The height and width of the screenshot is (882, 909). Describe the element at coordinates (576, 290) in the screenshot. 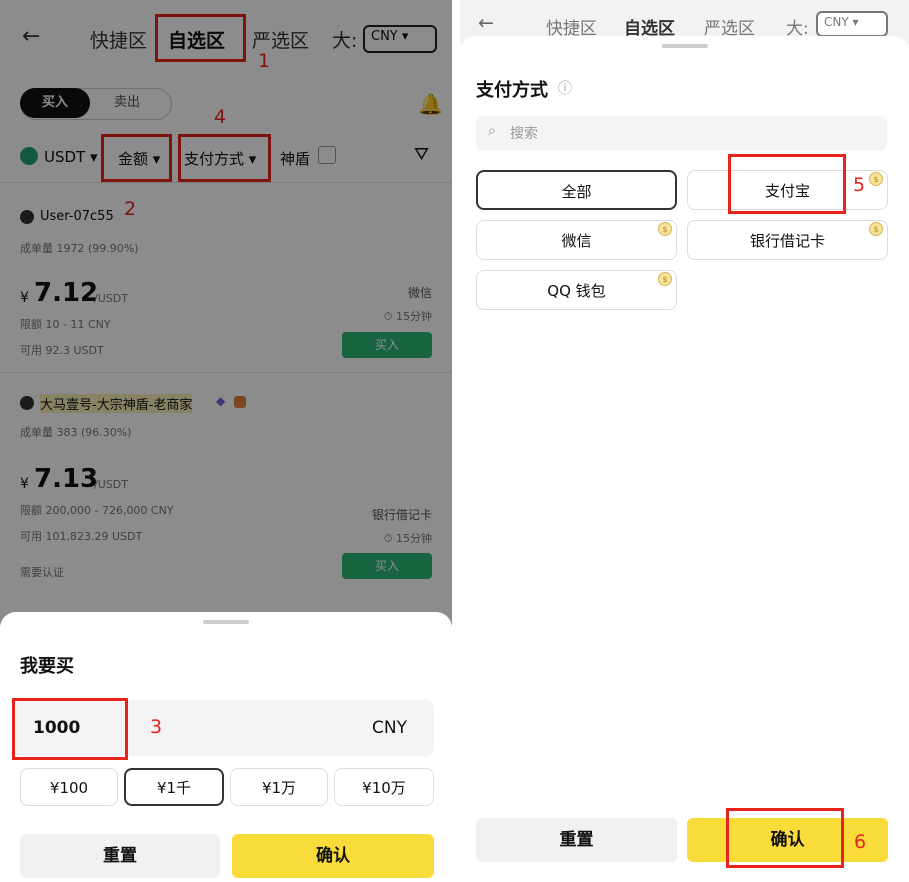

I see `method-qq-wallet: QQ 钱包` at that location.